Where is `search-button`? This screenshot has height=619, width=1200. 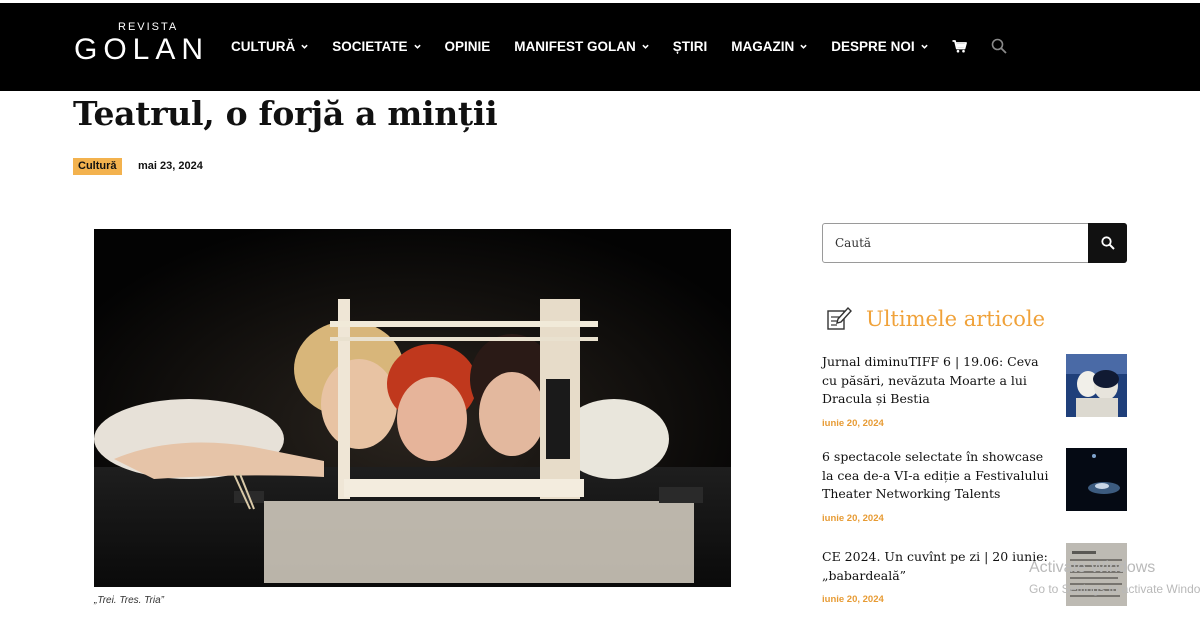
search-button is located at coordinates (1107, 243).